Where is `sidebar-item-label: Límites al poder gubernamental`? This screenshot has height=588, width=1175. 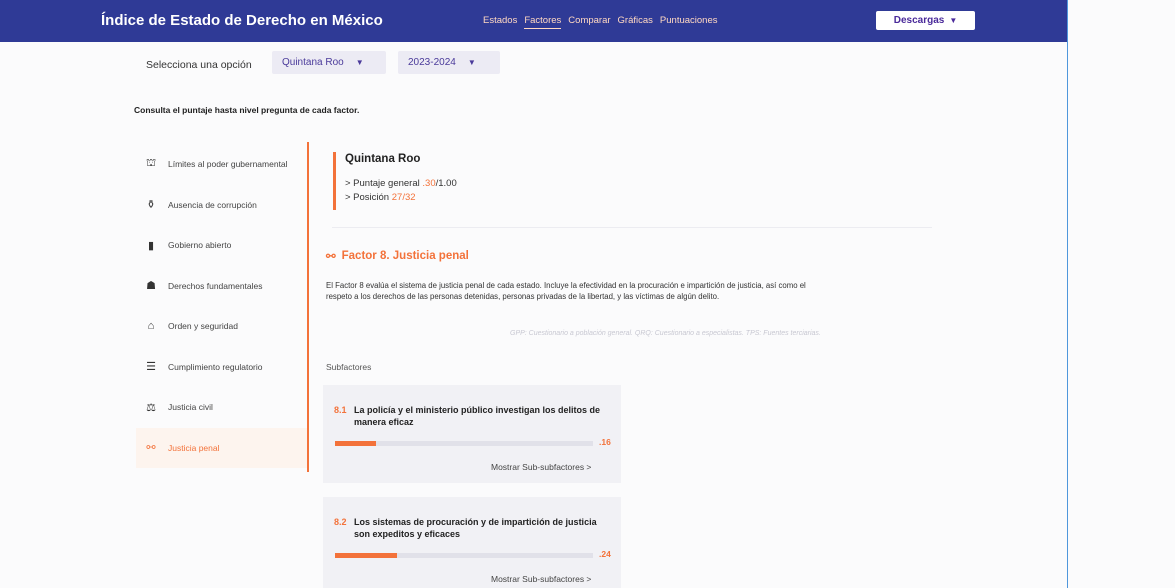 sidebar-item-label: Límites al poder gubernamental is located at coordinates (228, 164).